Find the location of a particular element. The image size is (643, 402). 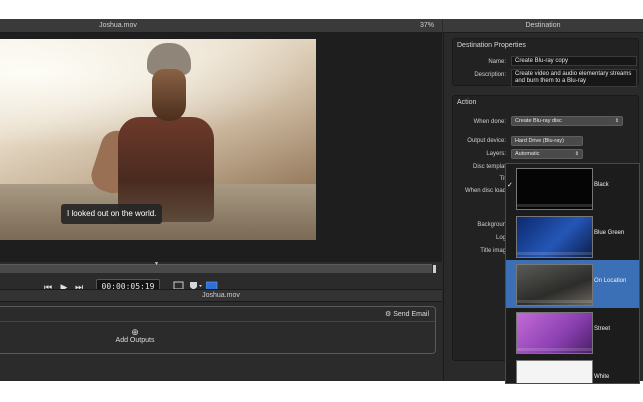

inspector-title: Destination is located at coordinates (543, 25).